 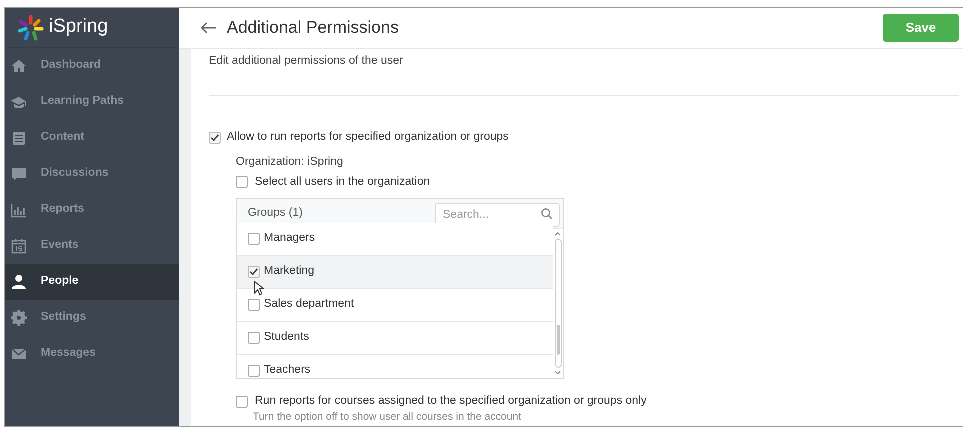 I want to click on document-icon, so click(x=19, y=138).